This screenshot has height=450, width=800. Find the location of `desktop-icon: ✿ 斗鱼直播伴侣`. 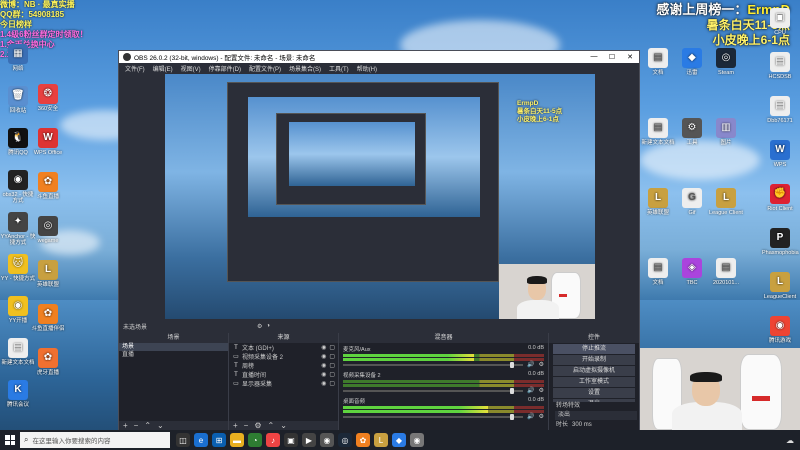

desktop-icon: ✿ 斗鱼直播伴侣 is located at coordinates (48, 318).